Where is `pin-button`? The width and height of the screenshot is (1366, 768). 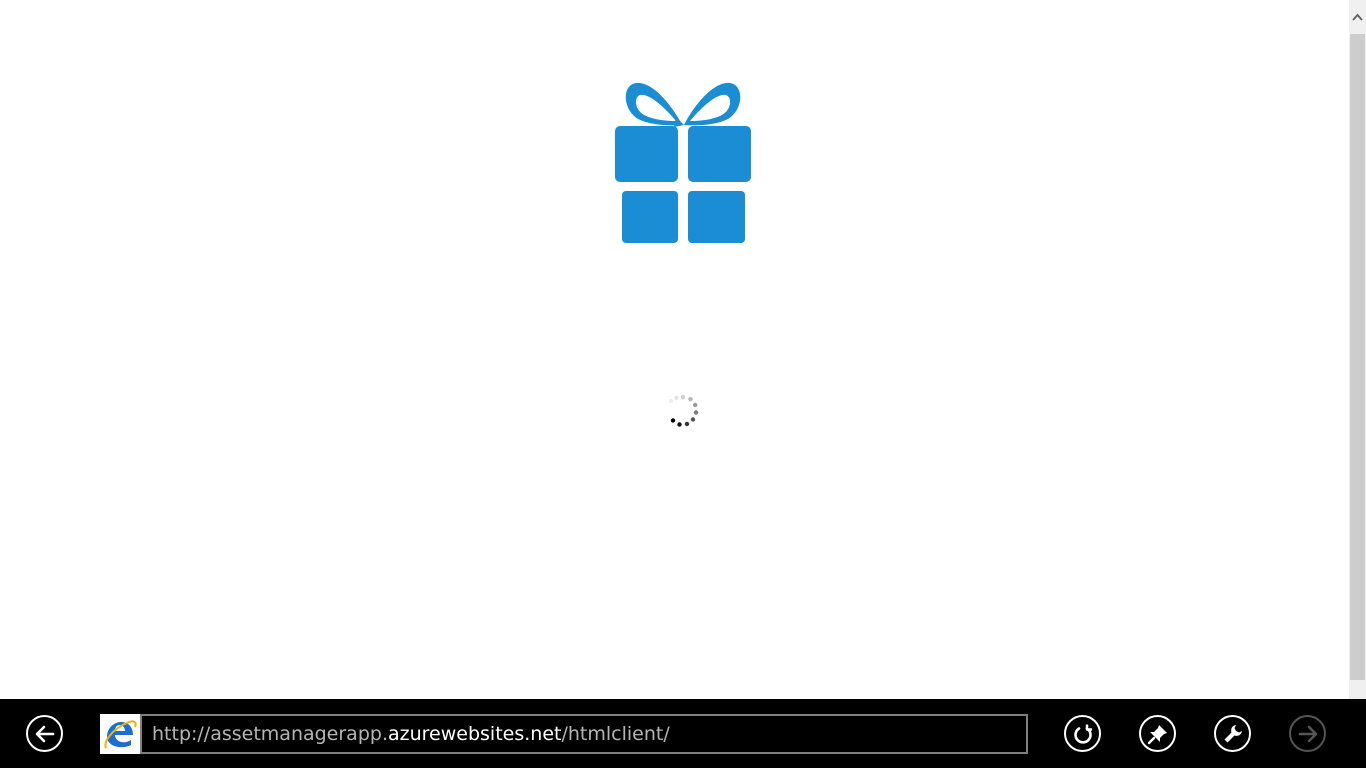 pin-button is located at coordinates (1157, 733).